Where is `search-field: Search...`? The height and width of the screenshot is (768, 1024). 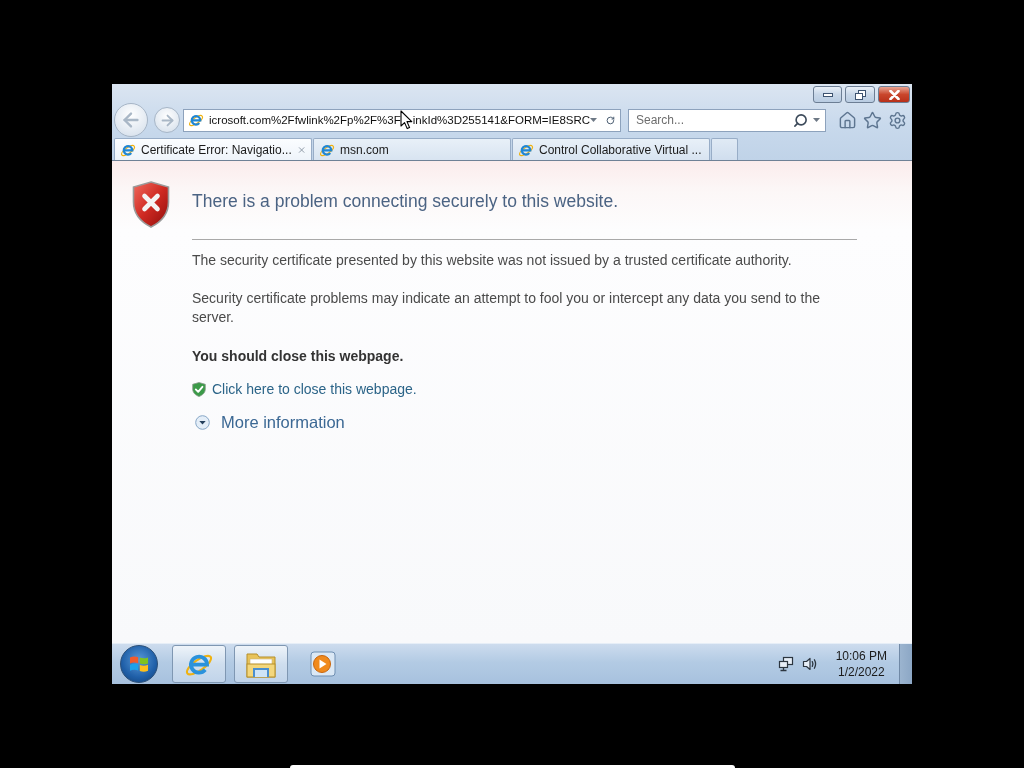 search-field: Search... is located at coordinates (727, 120).